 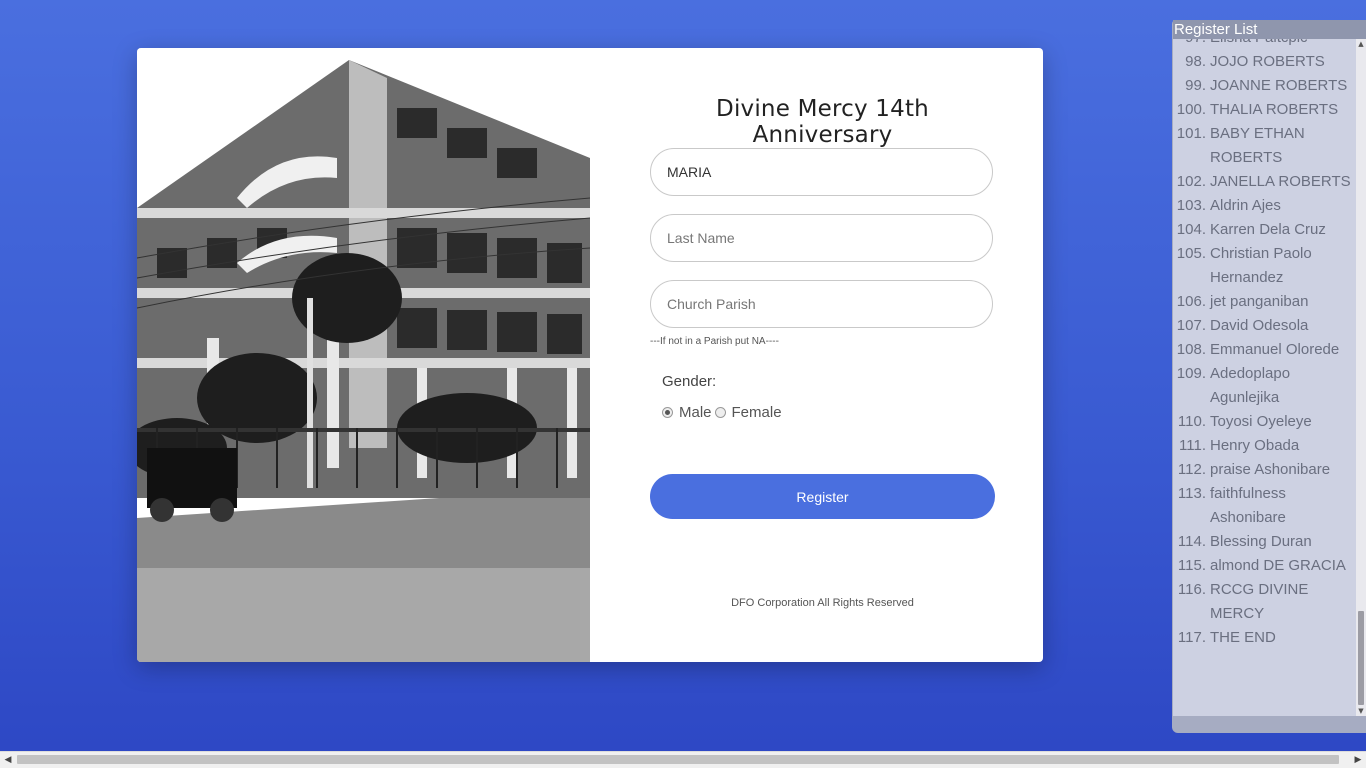 What do you see at coordinates (1250, 385) in the screenshot?
I see `list-item-name: Adedoplapo Agunlejika` at bounding box center [1250, 385].